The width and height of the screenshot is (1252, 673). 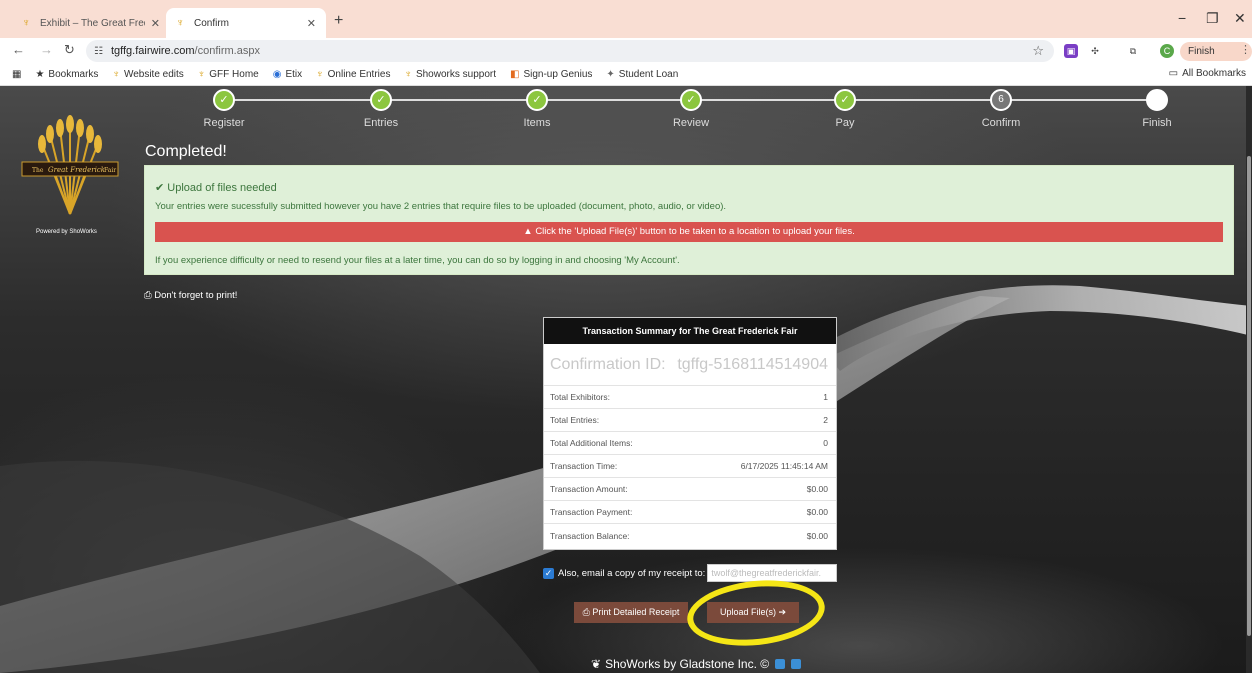 I want to click on step-label: Pay, so click(x=845, y=123).